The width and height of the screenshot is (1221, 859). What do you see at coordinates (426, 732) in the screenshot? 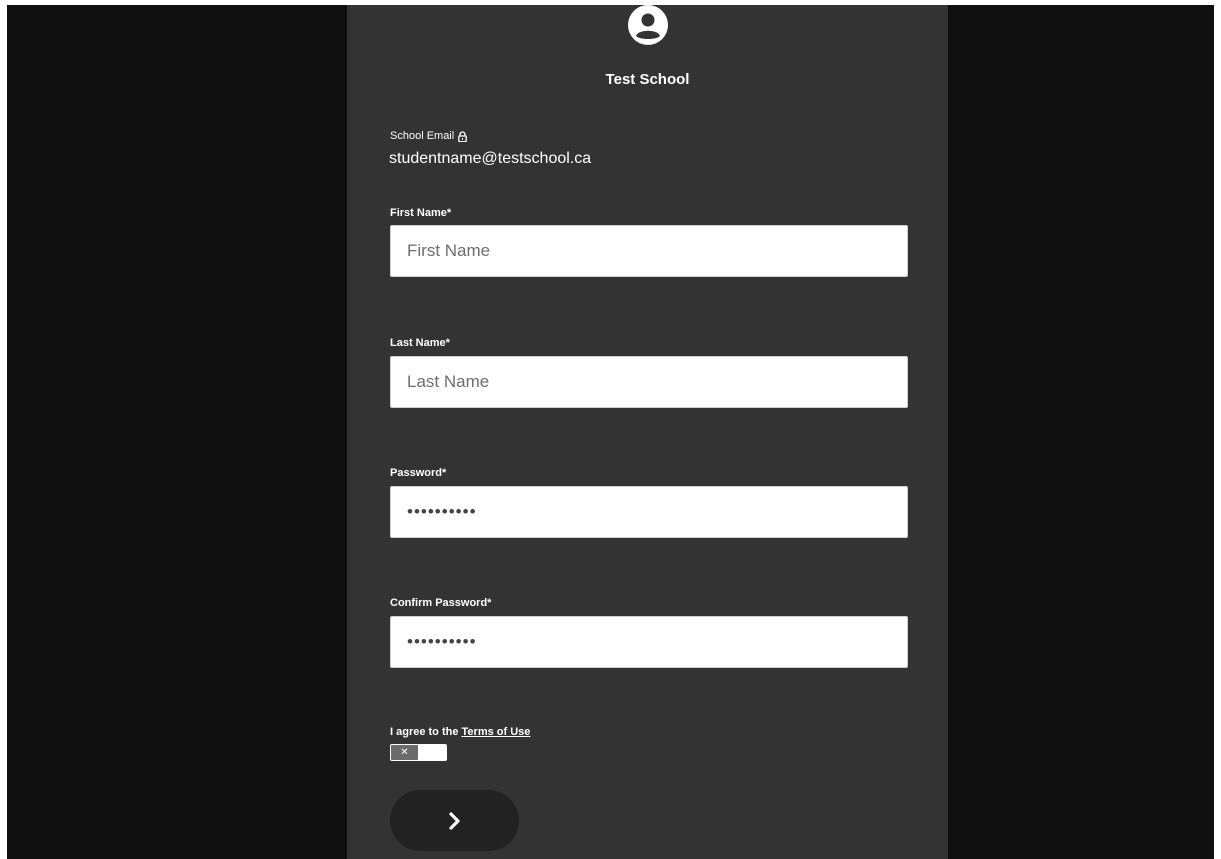
I see `terms-prefix: I agree to the` at bounding box center [426, 732].